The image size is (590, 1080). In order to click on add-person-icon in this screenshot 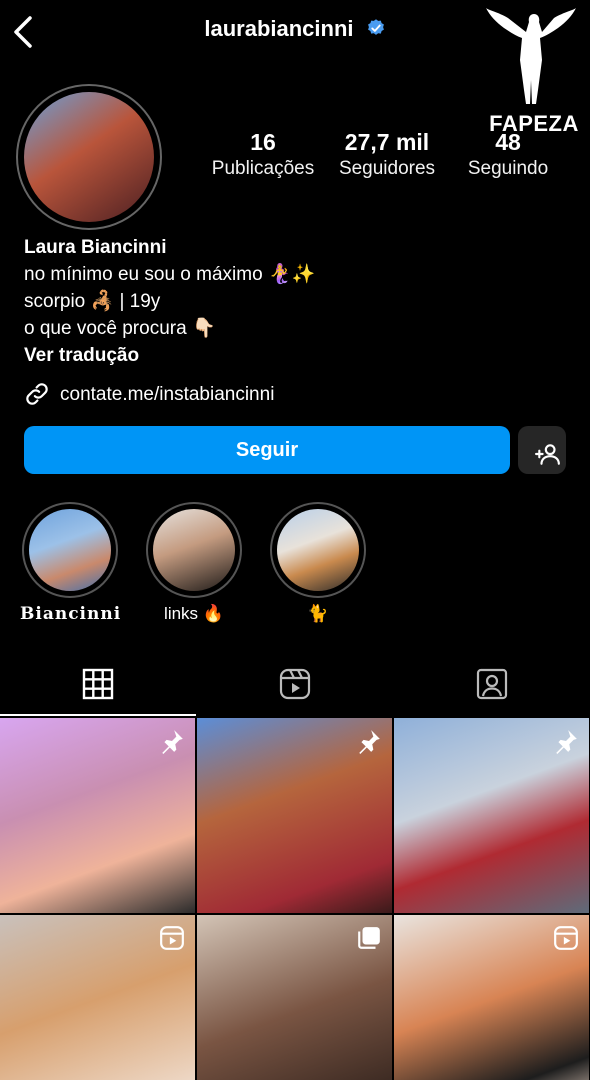, I will do `click(547, 454)`.